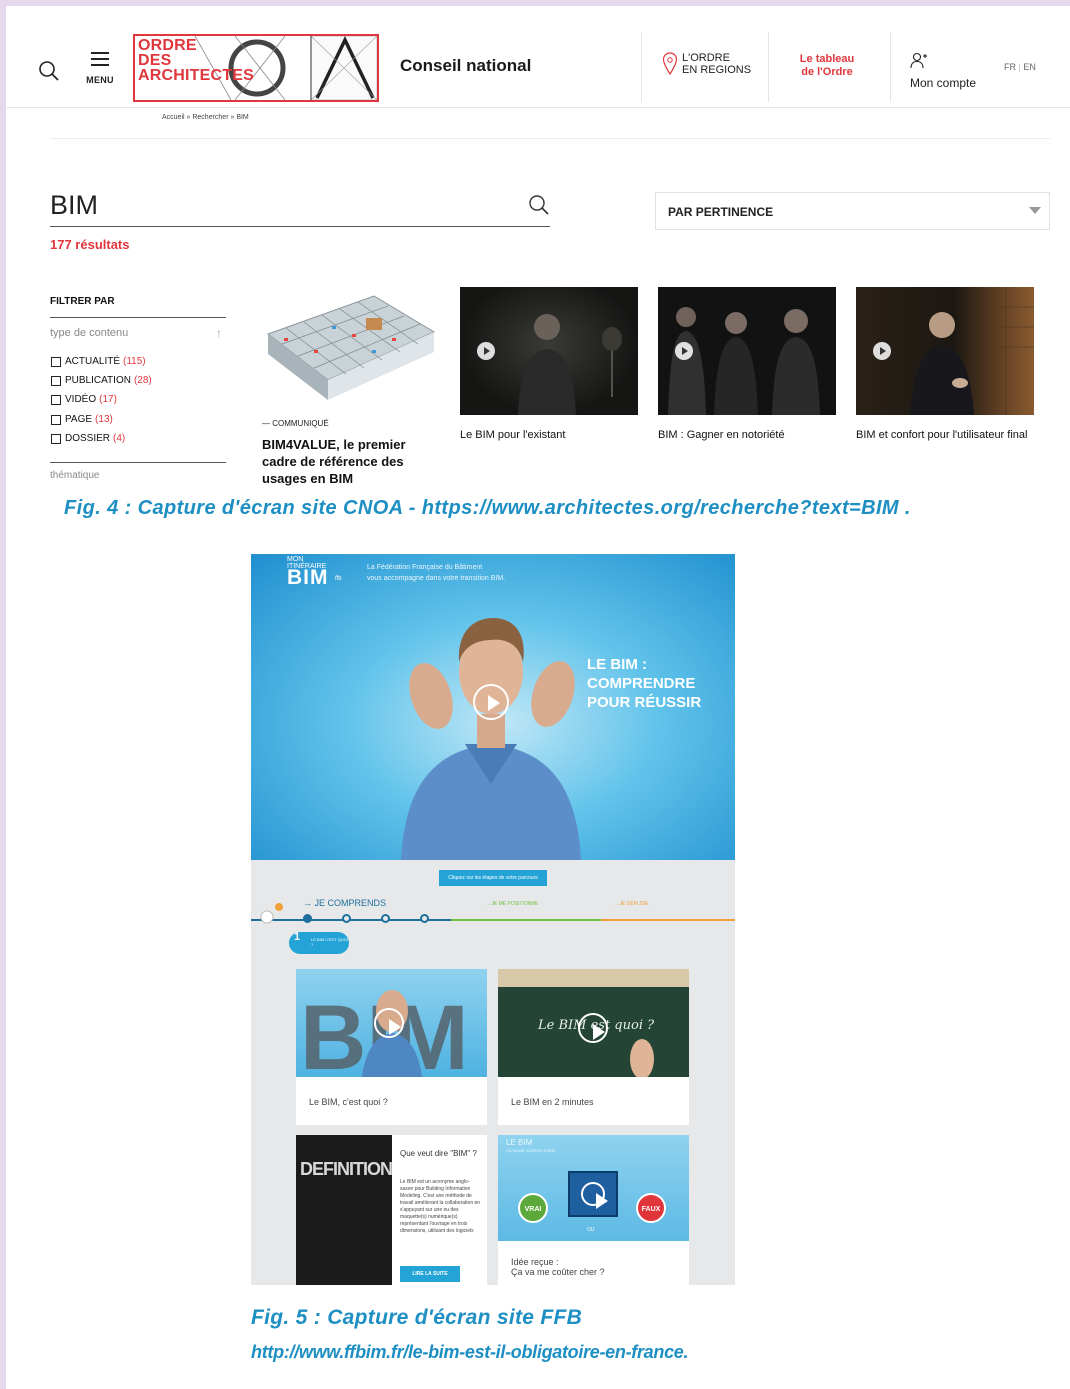 The height and width of the screenshot is (1389, 1070). What do you see at coordinates (82, 301) in the screenshot?
I see `filter-title: FILTRER PAR` at bounding box center [82, 301].